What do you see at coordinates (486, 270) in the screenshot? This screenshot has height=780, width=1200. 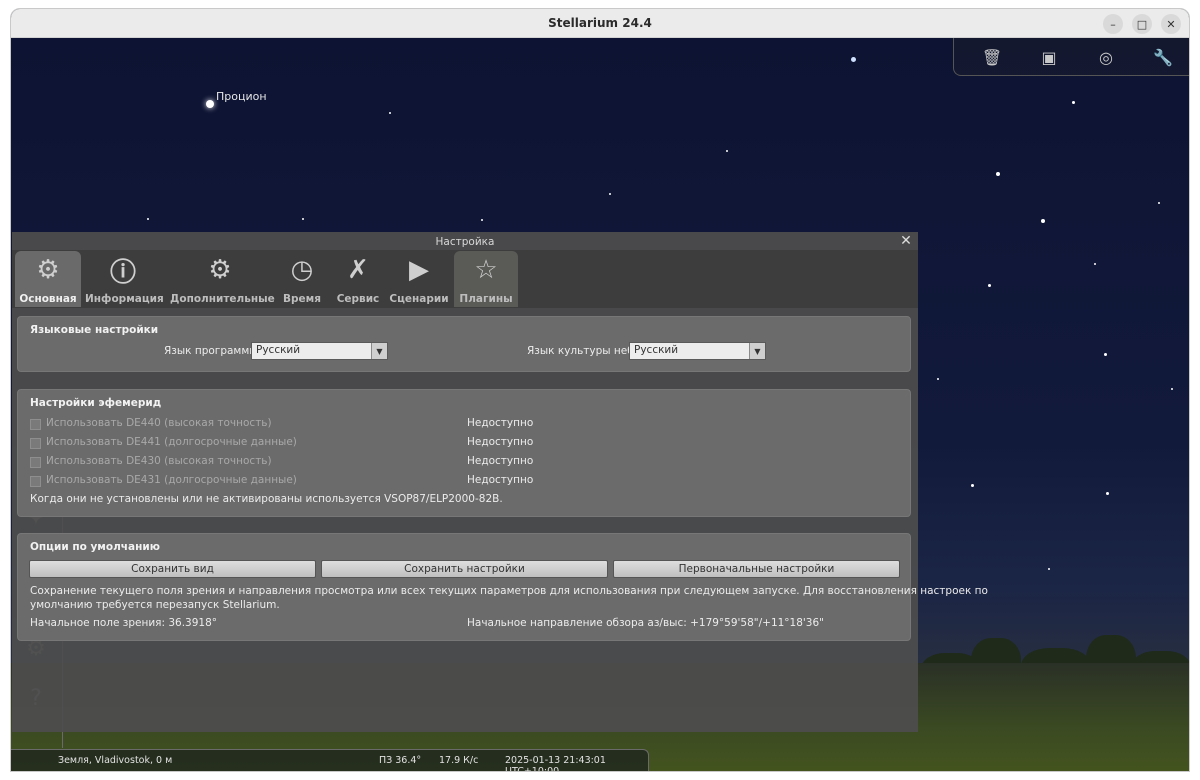 I see `plugin-icon: ☆` at bounding box center [486, 270].